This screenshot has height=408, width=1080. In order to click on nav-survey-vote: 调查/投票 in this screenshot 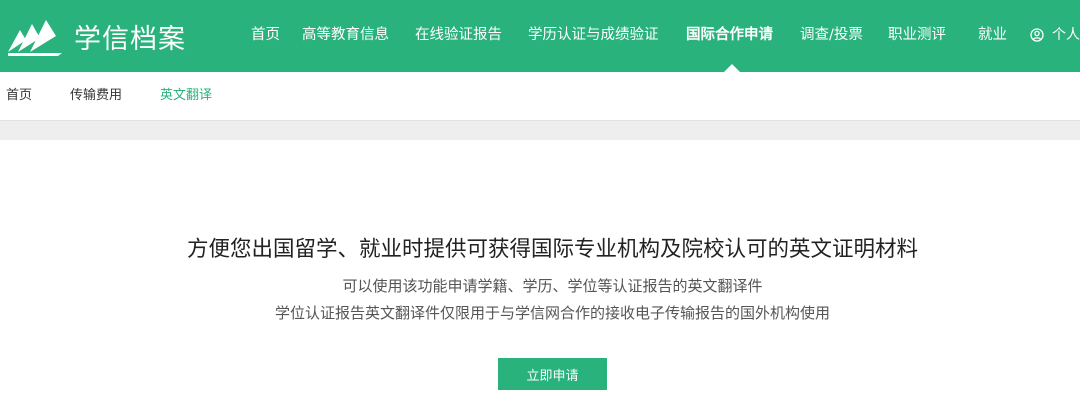, I will do `click(831, 35)`.